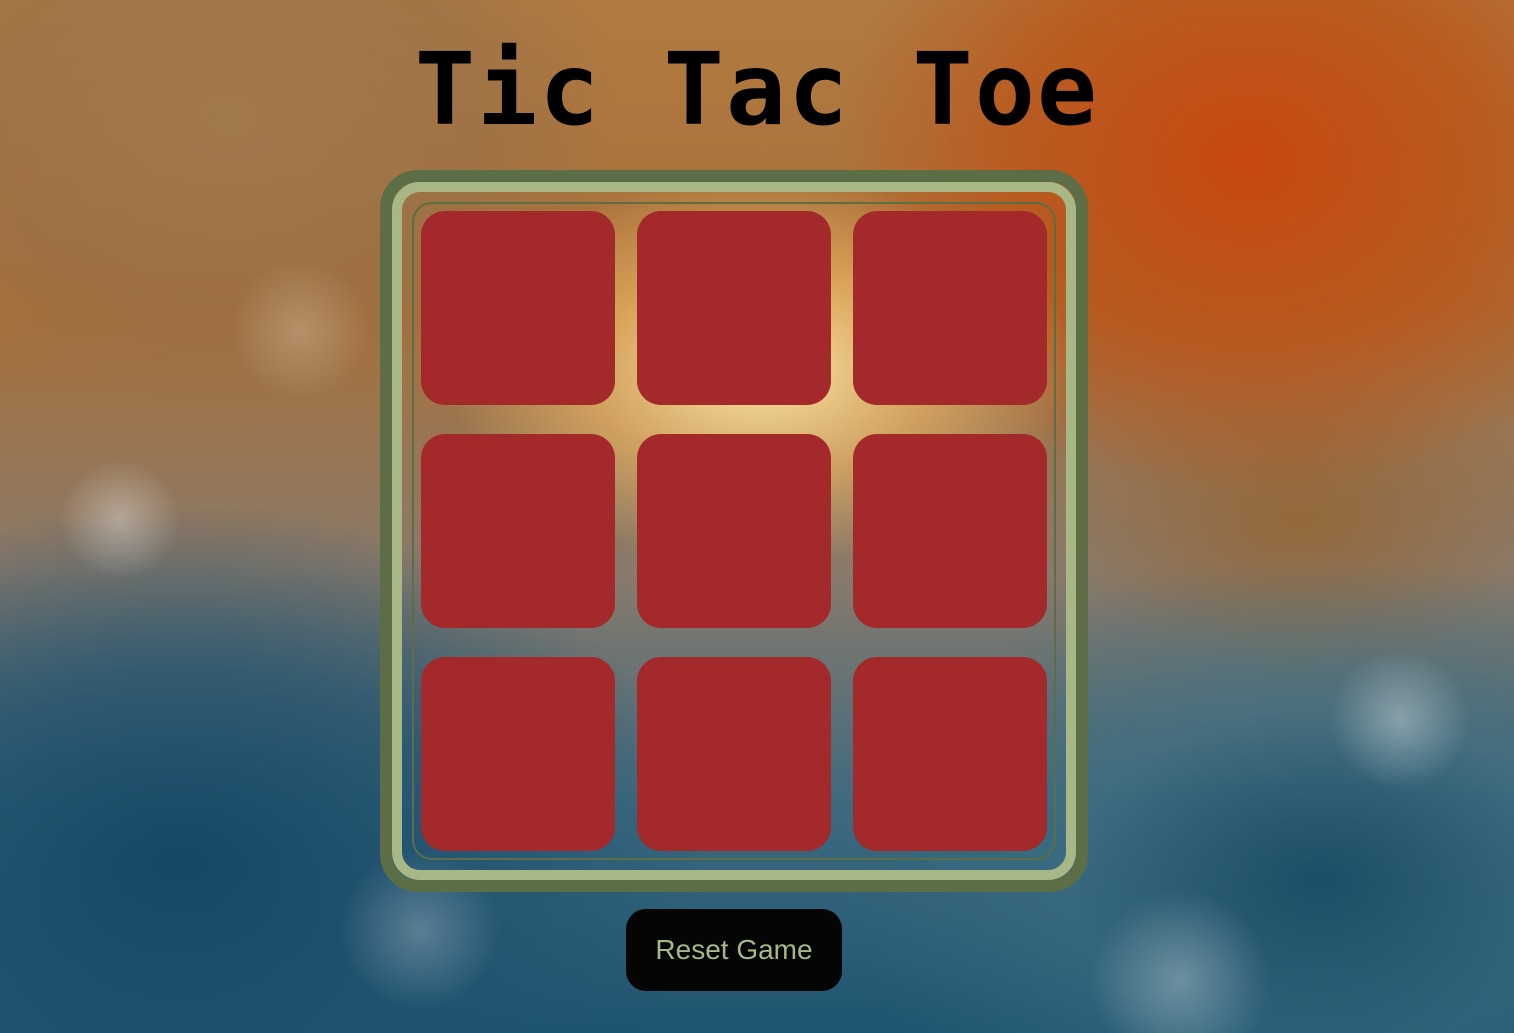  Describe the element at coordinates (757, 89) in the screenshot. I see `game-title: Tic Tac Toe` at that location.